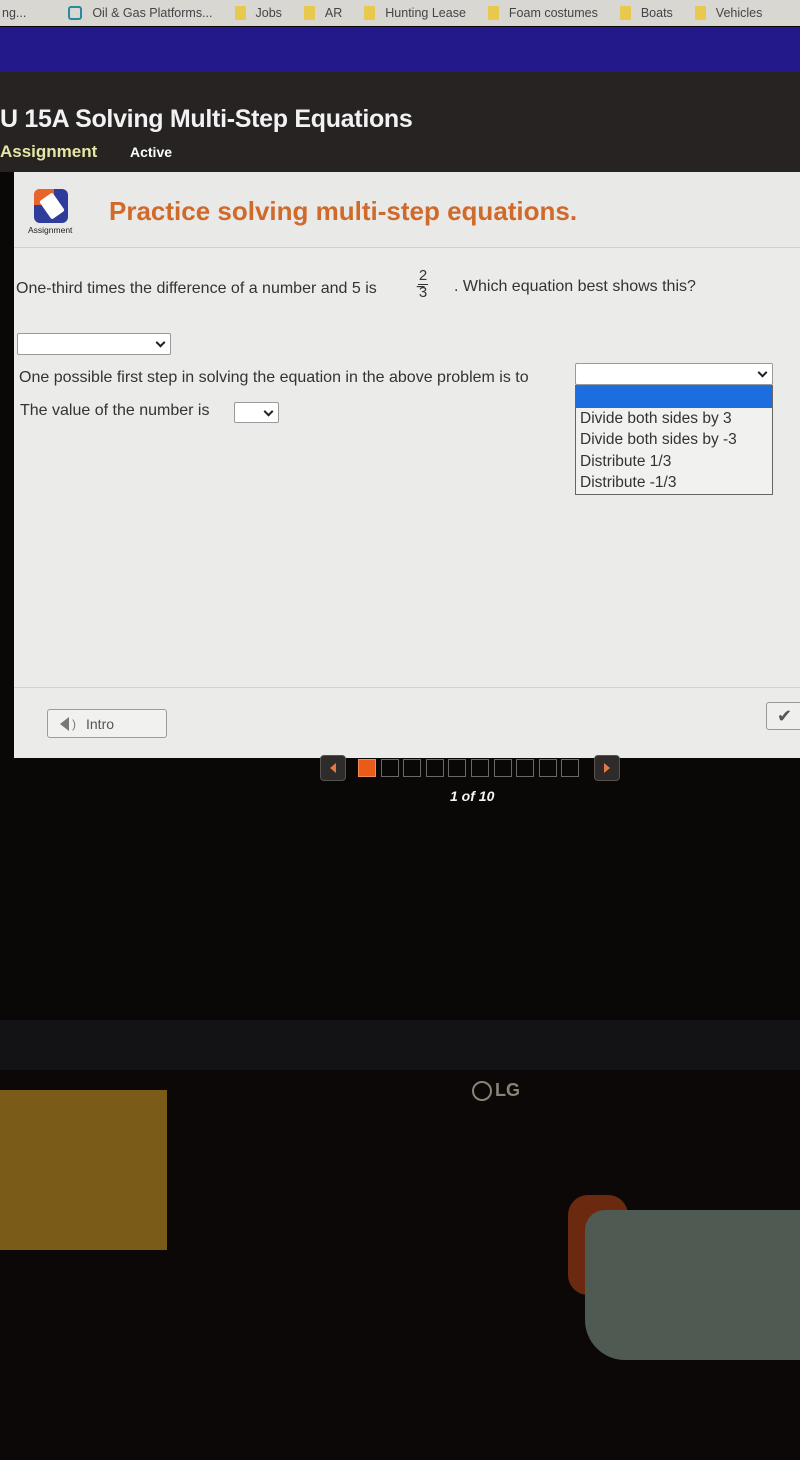 The image size is (800, 1460). I want to click on dropdown-option: Divide both sides by -3, so click(674, 440).